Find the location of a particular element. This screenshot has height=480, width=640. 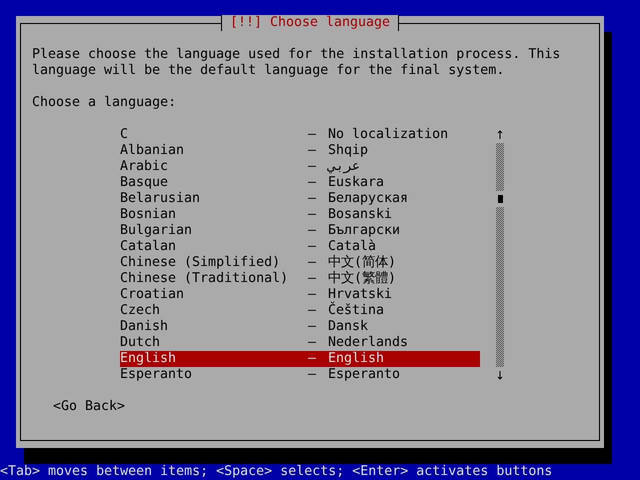

language-option: Chinese (Traditional) – 中文(繁體) is located at coordinates (300, 279).